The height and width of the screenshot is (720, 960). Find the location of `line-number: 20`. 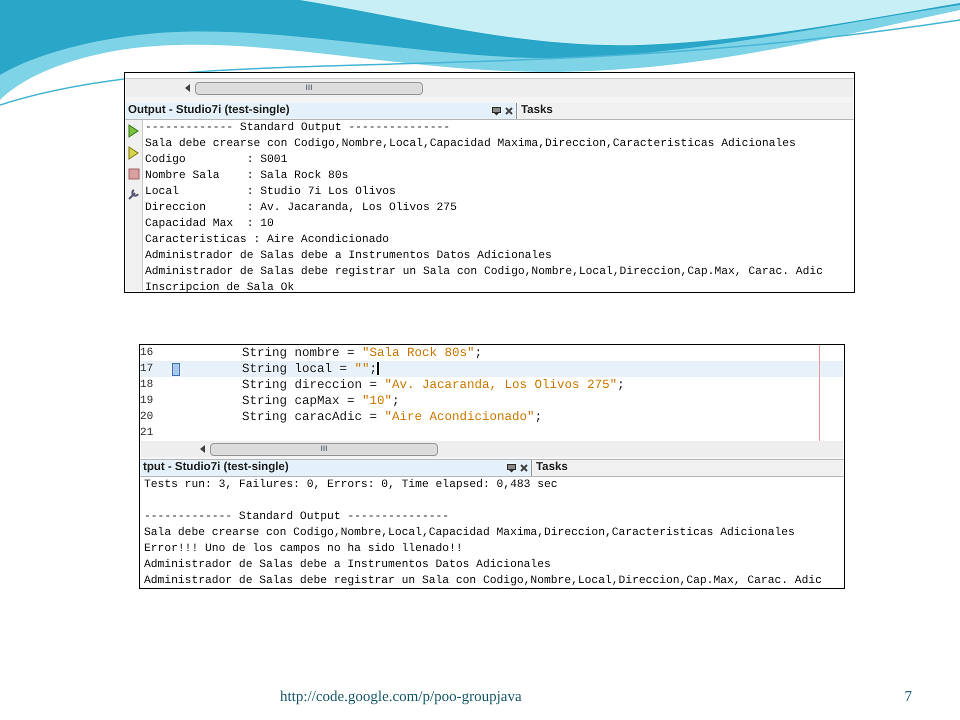

line-number: 20 is located at coordinates (147, 417).